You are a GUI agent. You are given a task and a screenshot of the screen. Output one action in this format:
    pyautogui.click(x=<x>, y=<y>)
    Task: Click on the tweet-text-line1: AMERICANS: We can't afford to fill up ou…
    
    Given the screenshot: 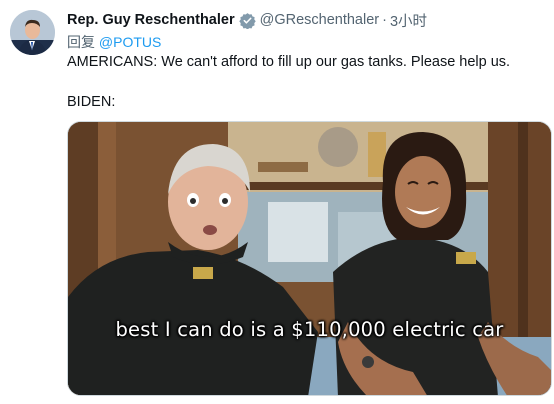 What is the action you would take?
    pyautogui.click(x=289, y=62)
    